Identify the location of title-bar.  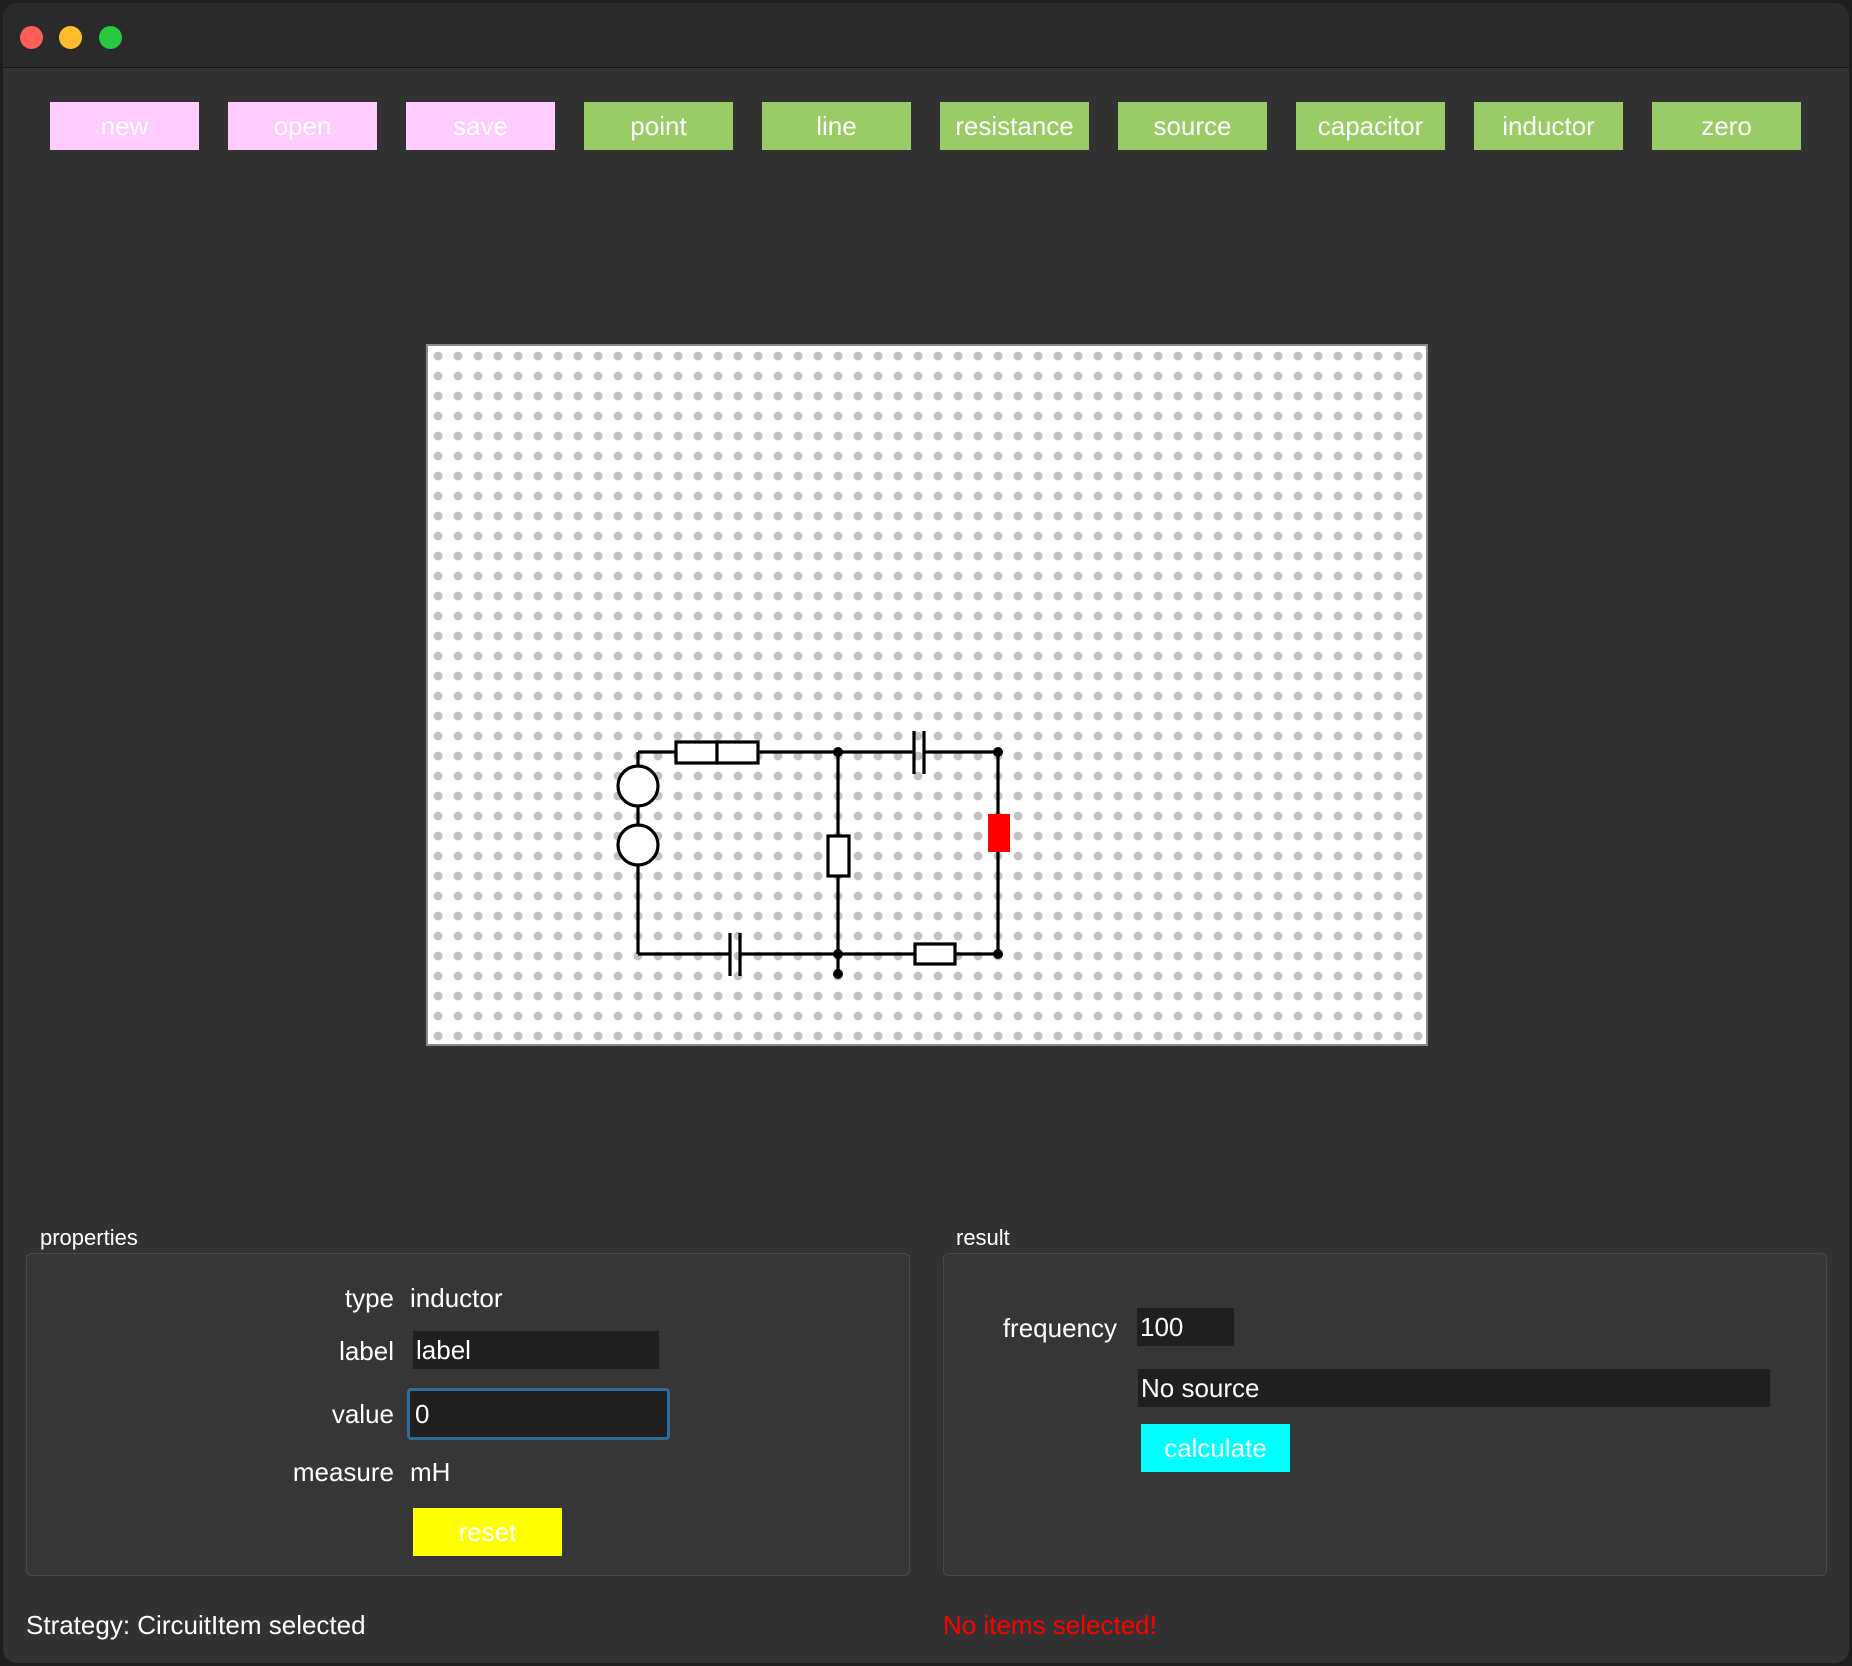
(926, 35).